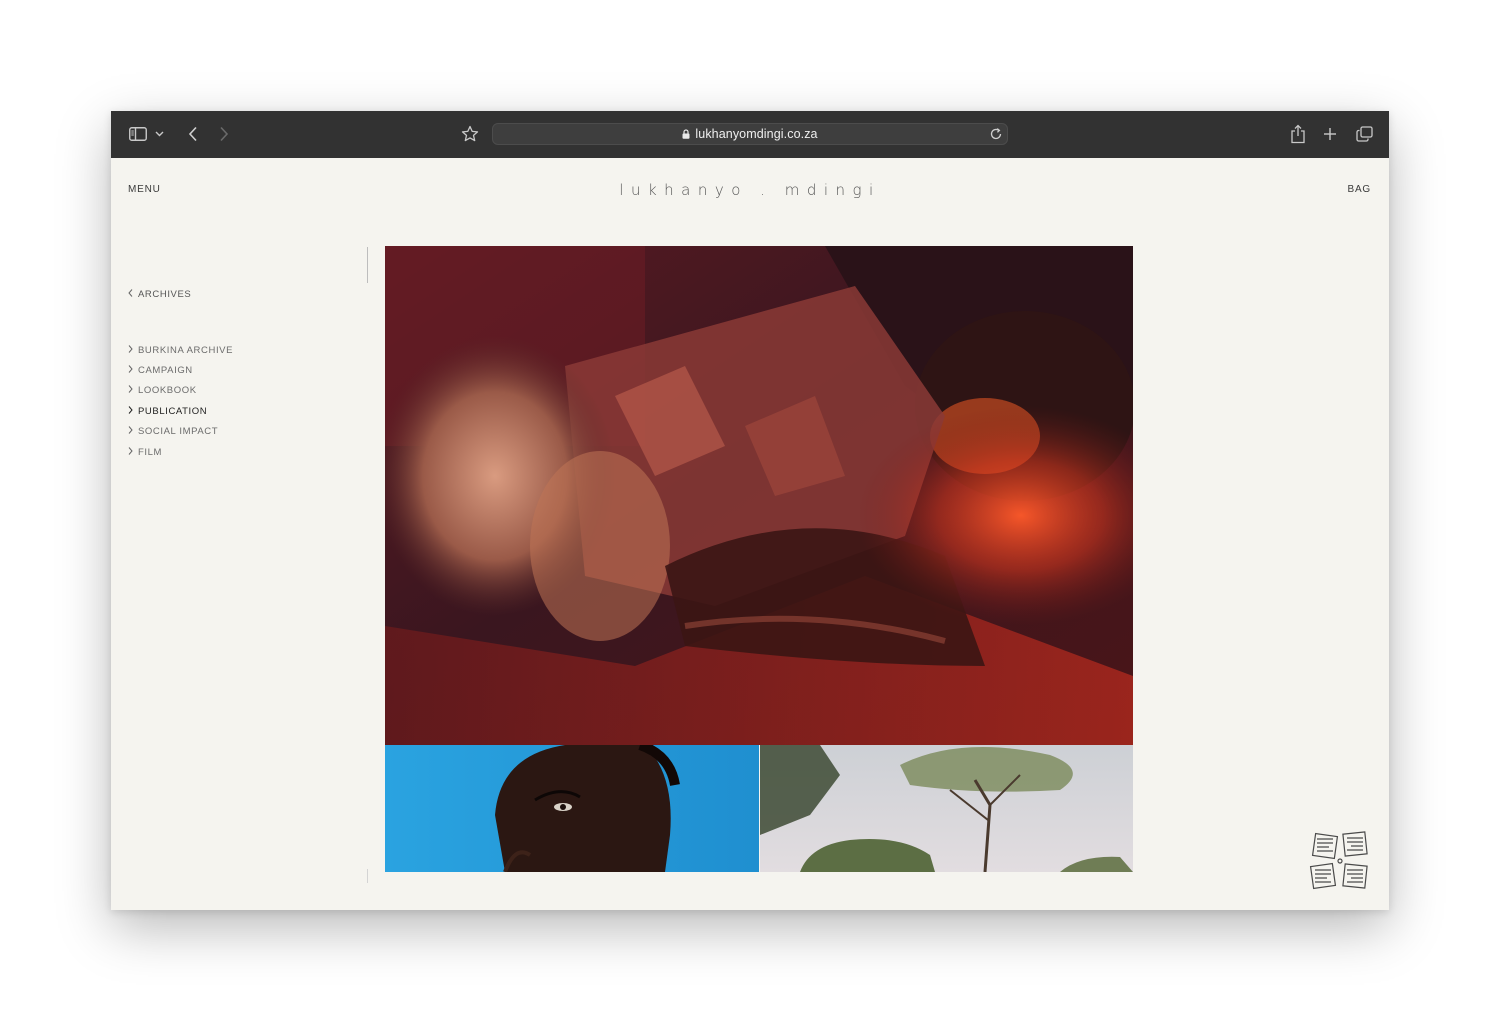  I want to click on sidebar-item-social-impact: SOCIAL IMPACT, so click(180, 432).